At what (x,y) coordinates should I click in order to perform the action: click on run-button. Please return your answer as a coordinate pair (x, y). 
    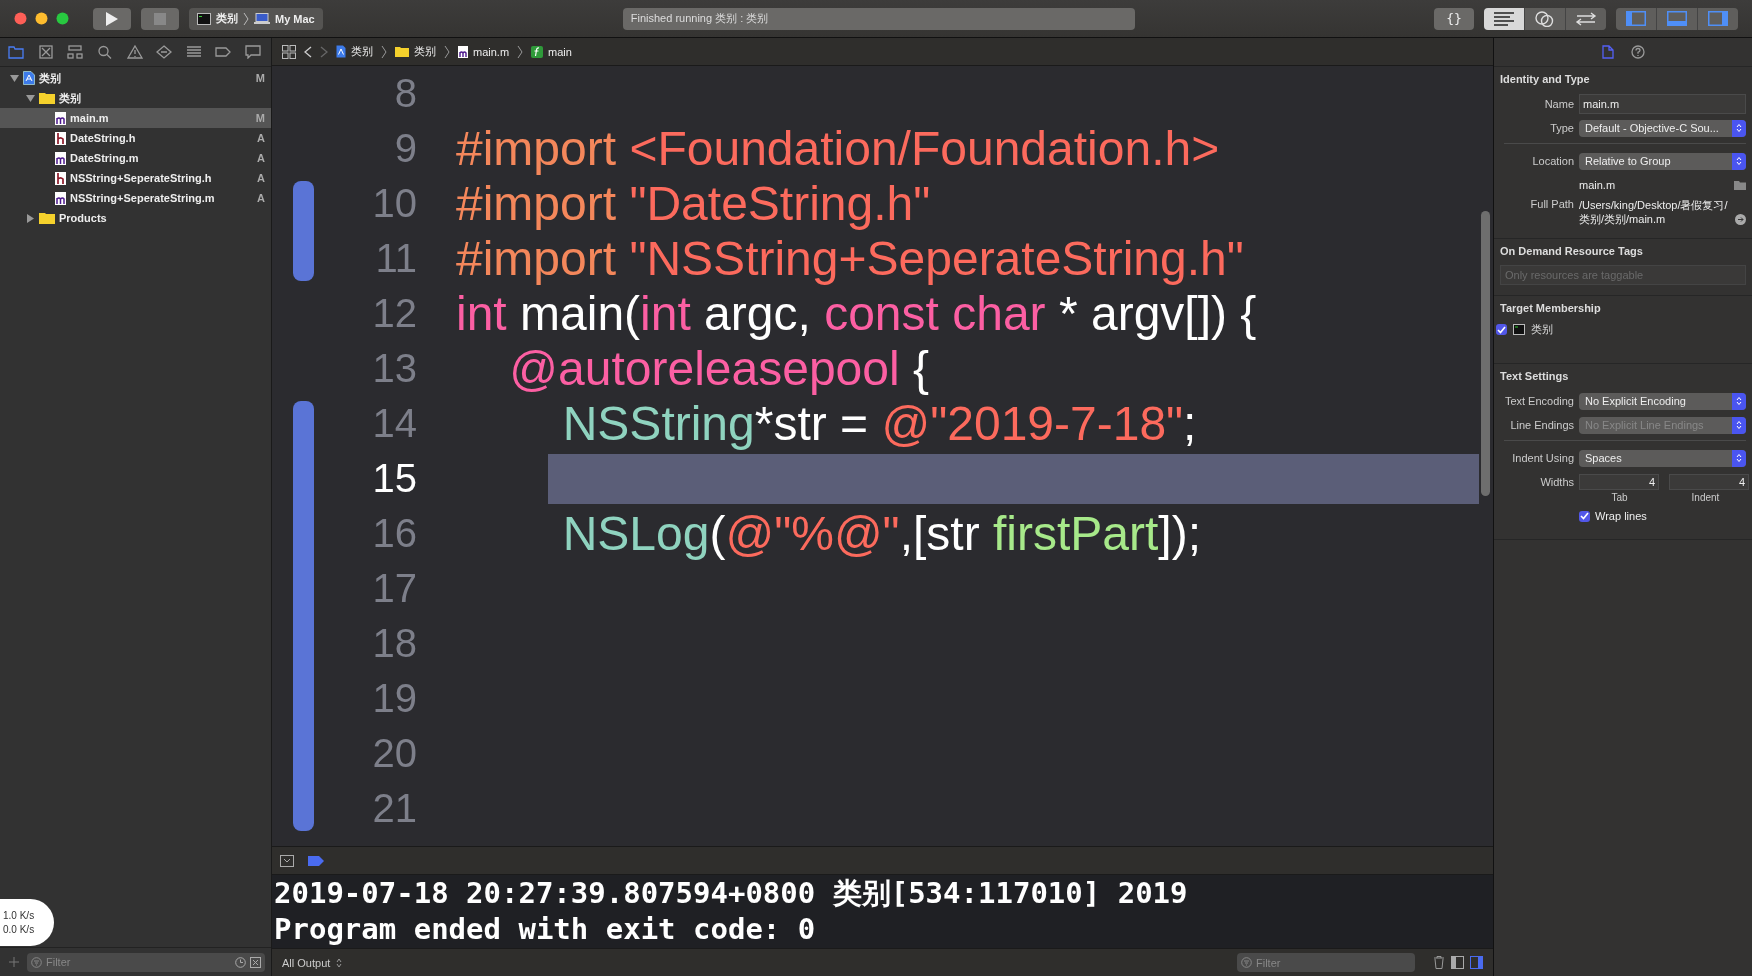
    Looking at the image, I should click on (112, 18).